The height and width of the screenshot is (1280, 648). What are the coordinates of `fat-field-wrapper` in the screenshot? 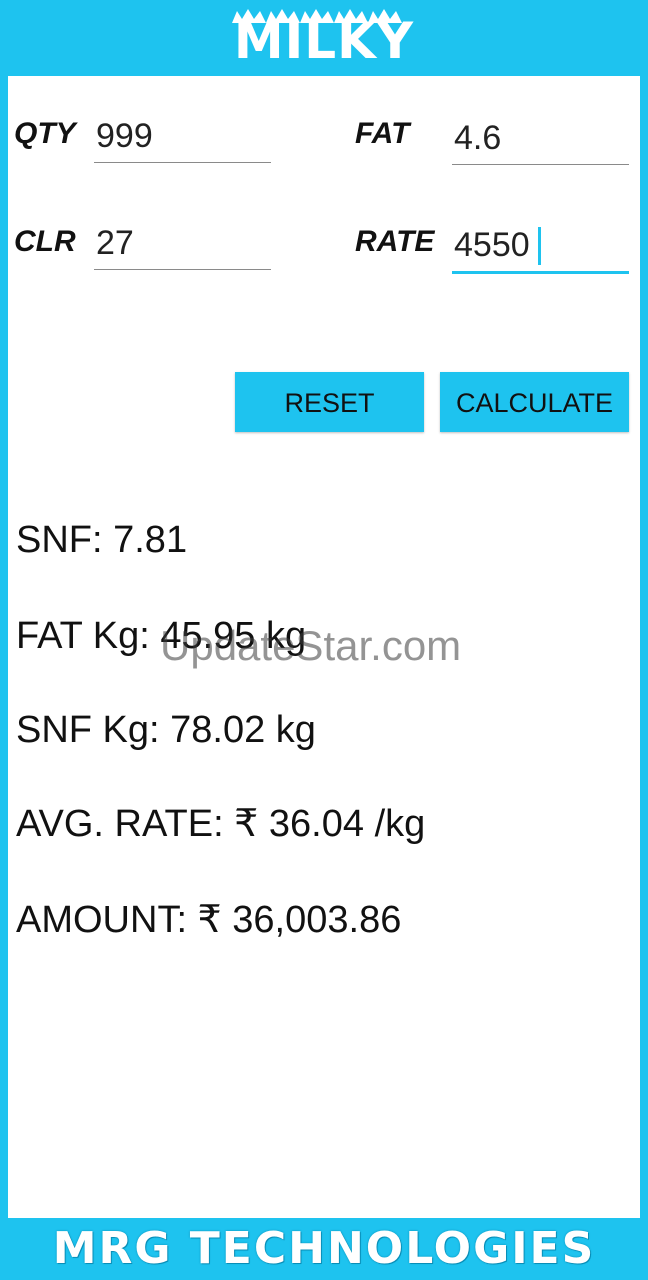 It's located at (540, 139).